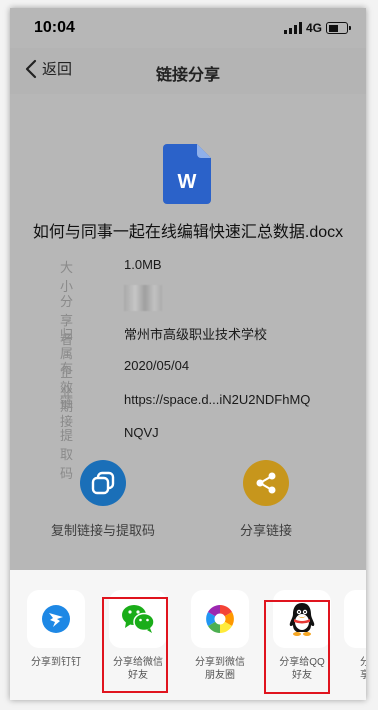  What do you see at coordinates (363, 669) in the screenshot?
I see `share-label: 分 享` at bounding box center [363, 669].